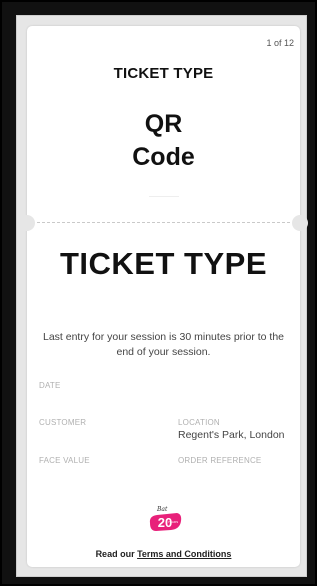 This screenshot has width=320, height=586. I want to click on qr-divider, so click(164, 196).